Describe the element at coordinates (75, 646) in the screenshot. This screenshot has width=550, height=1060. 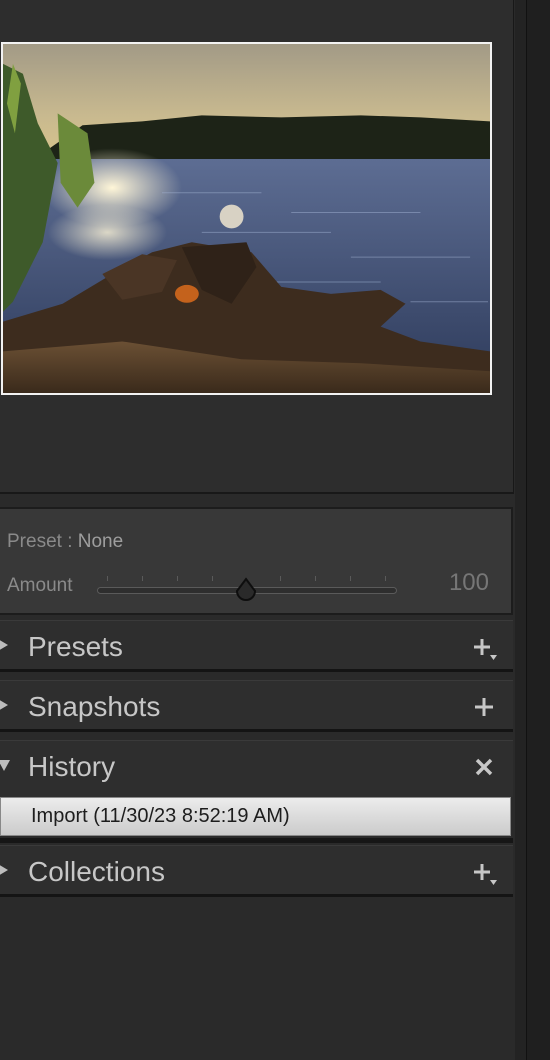
I see `section-title: Presets` at that location.